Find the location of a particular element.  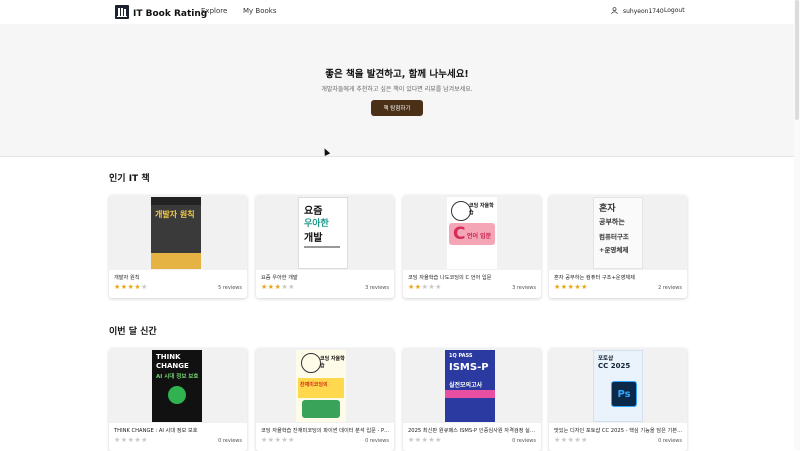

cover-title: 코딩 자율학습 is located at coordinates (332, 362).